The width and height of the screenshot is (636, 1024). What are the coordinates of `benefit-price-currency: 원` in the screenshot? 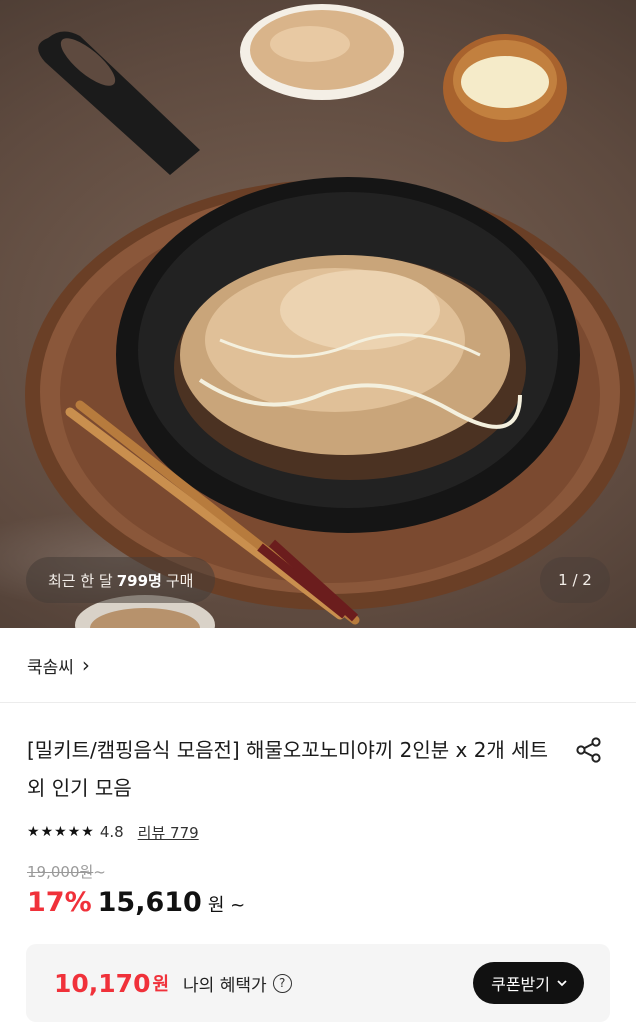 It's located at (161, 984).